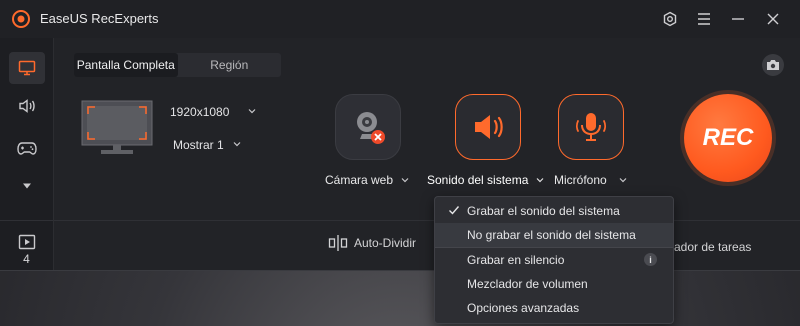  I want to click on webcam-icon, so click(371, 128).